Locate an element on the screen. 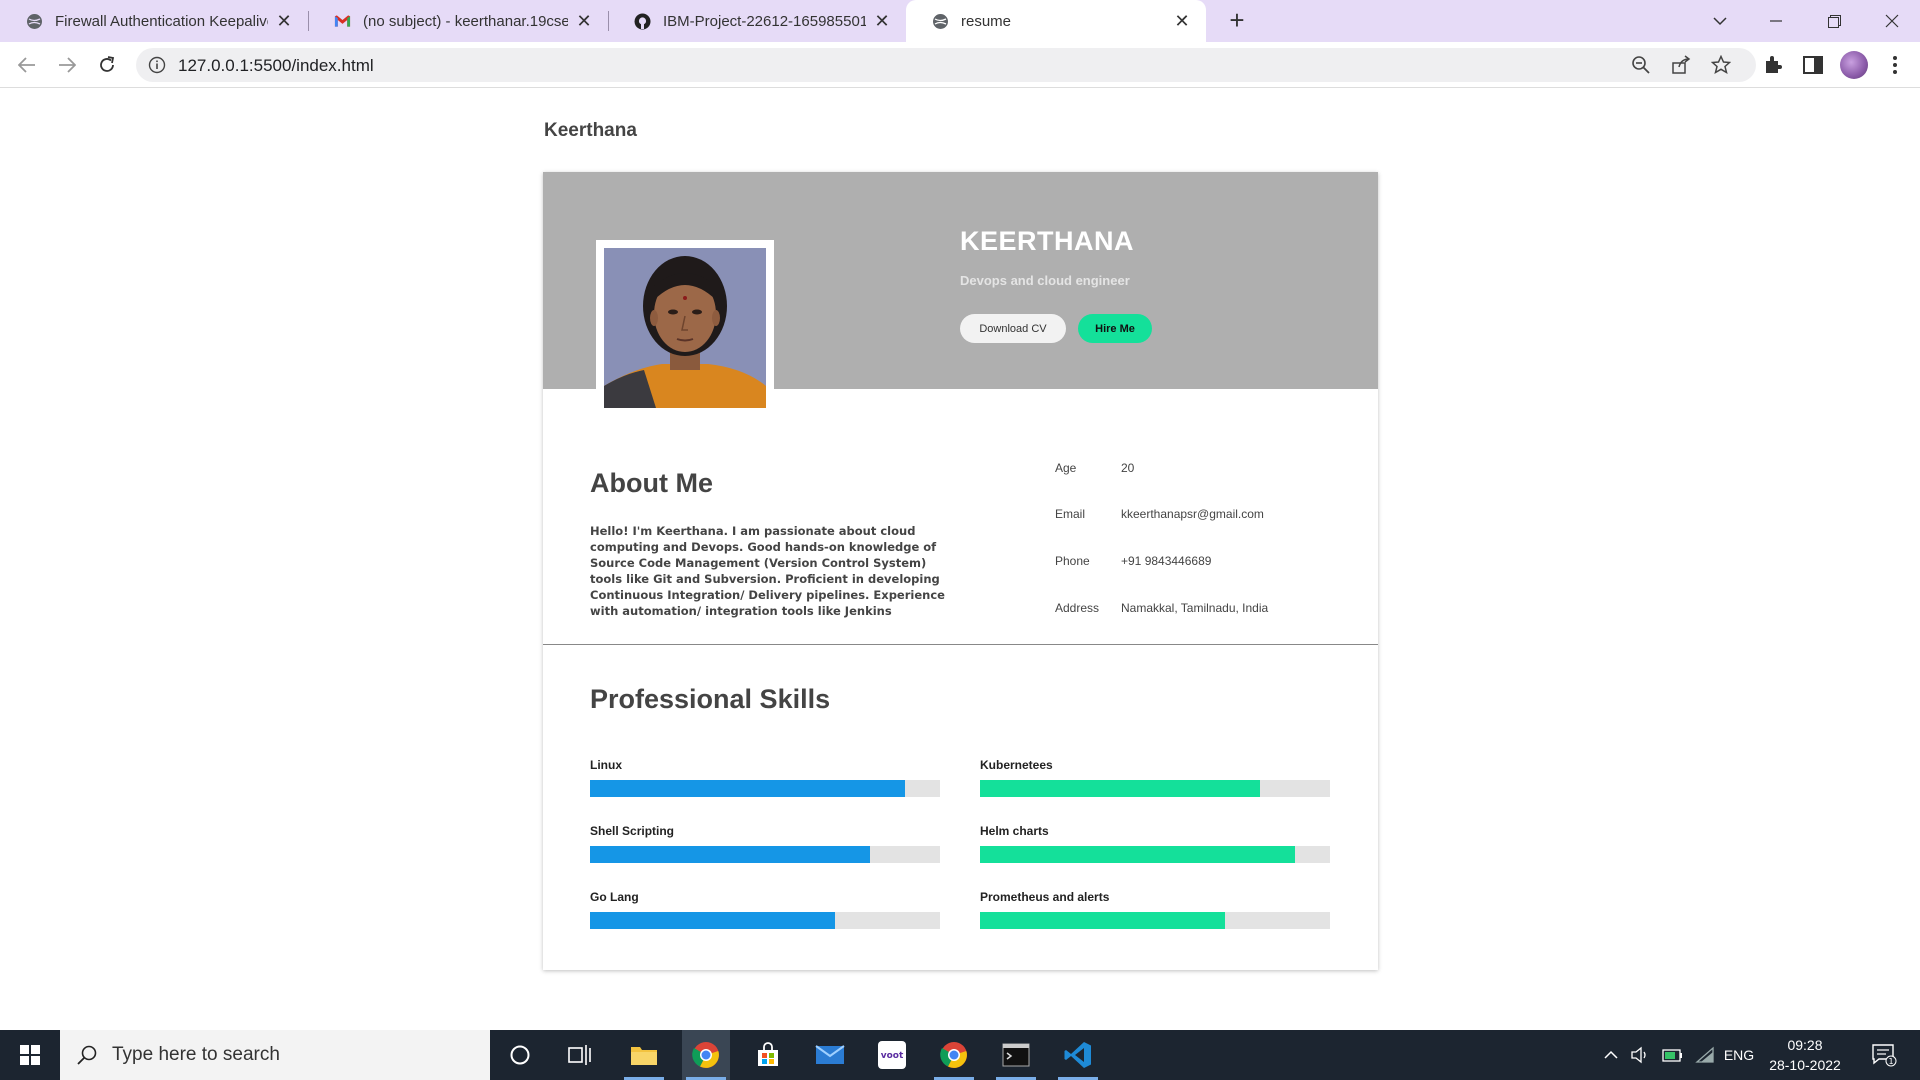 The width and height of the screenshot is (1920, 1080). skills-heading: Professional Skills is located at coordinates (710, 699).